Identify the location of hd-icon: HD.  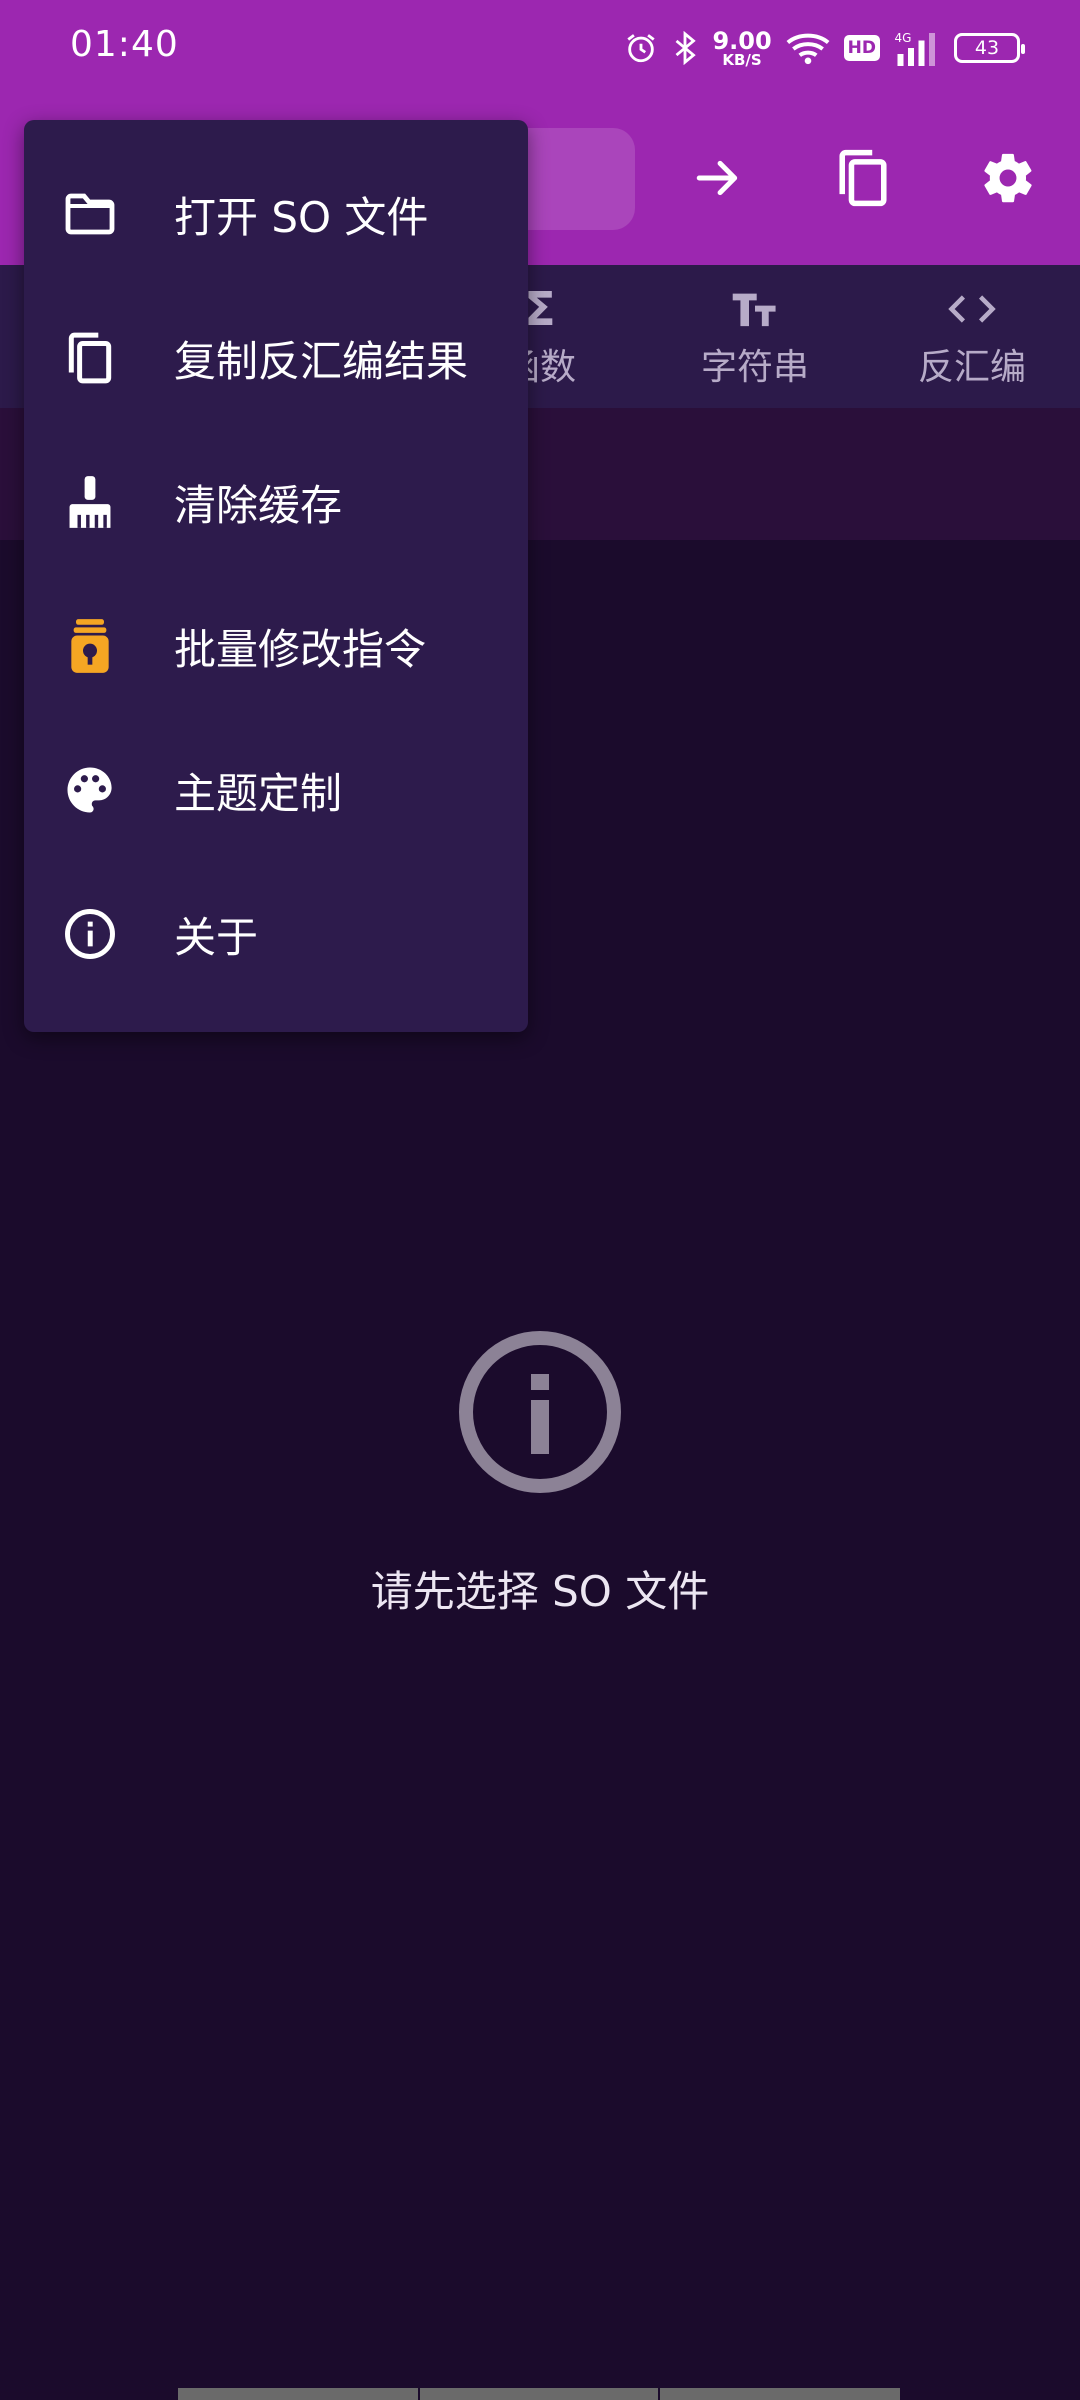
(861, 48).